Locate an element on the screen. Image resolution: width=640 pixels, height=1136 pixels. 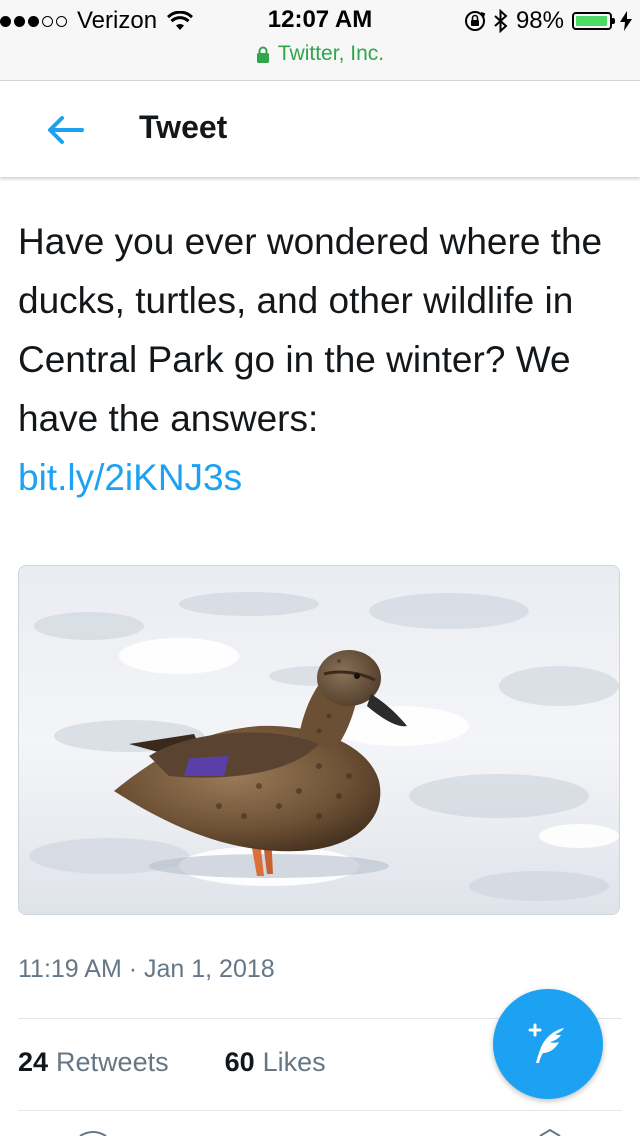
back-arrow-icon is located at coordinates (66, 130).